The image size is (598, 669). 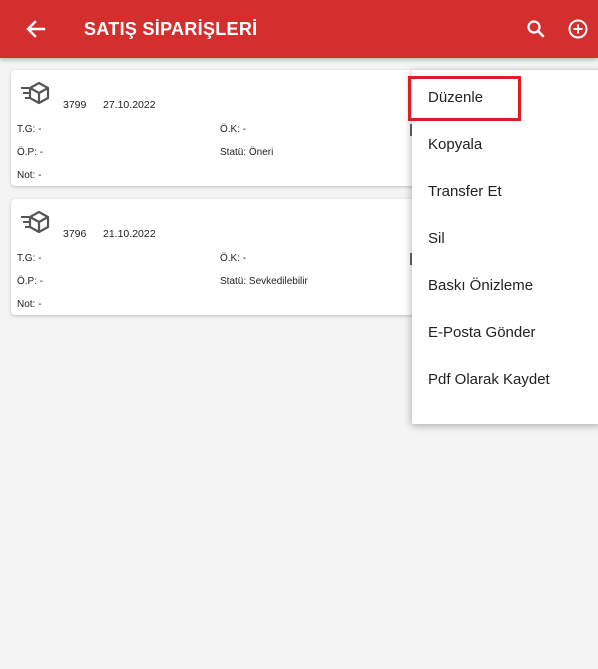 I want to click on order-status: Statü: Sevkedilebilir, so click(x=264, y=281).